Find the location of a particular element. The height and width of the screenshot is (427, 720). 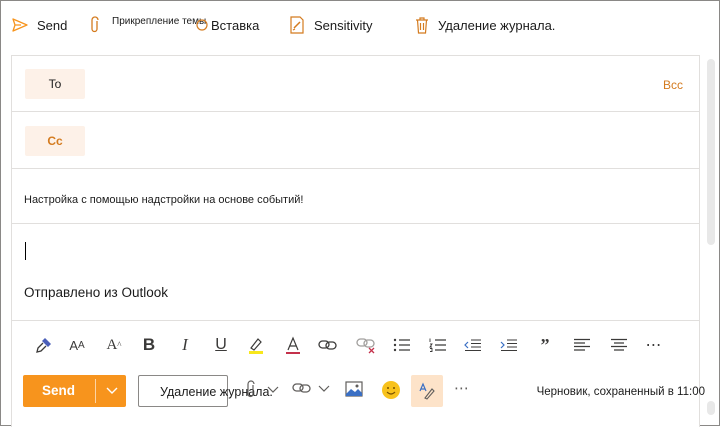

ribbon-sensitivity-label: Sensitivity is located at coordinates (343, 25).